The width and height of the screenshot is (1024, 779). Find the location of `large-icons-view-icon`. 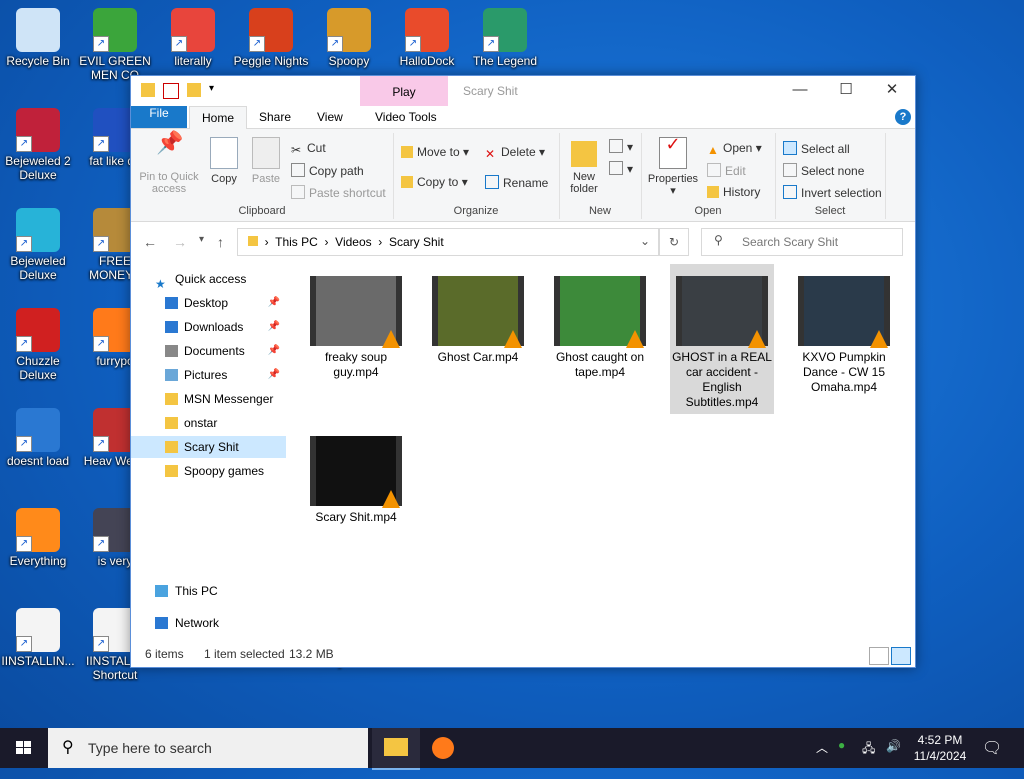

large-icons-view-icon is located at coordinates (901, 656).